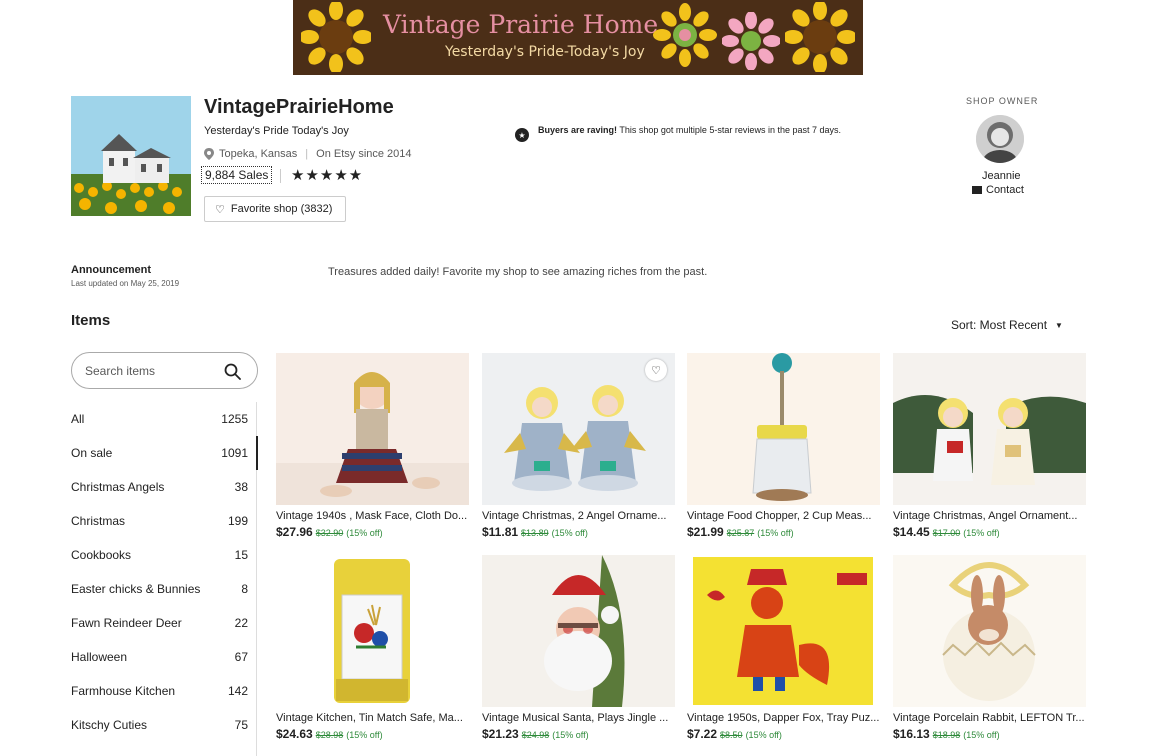 The image size is (1169, 756). I want to click on listing-price: $14.45, so click(911, 532).